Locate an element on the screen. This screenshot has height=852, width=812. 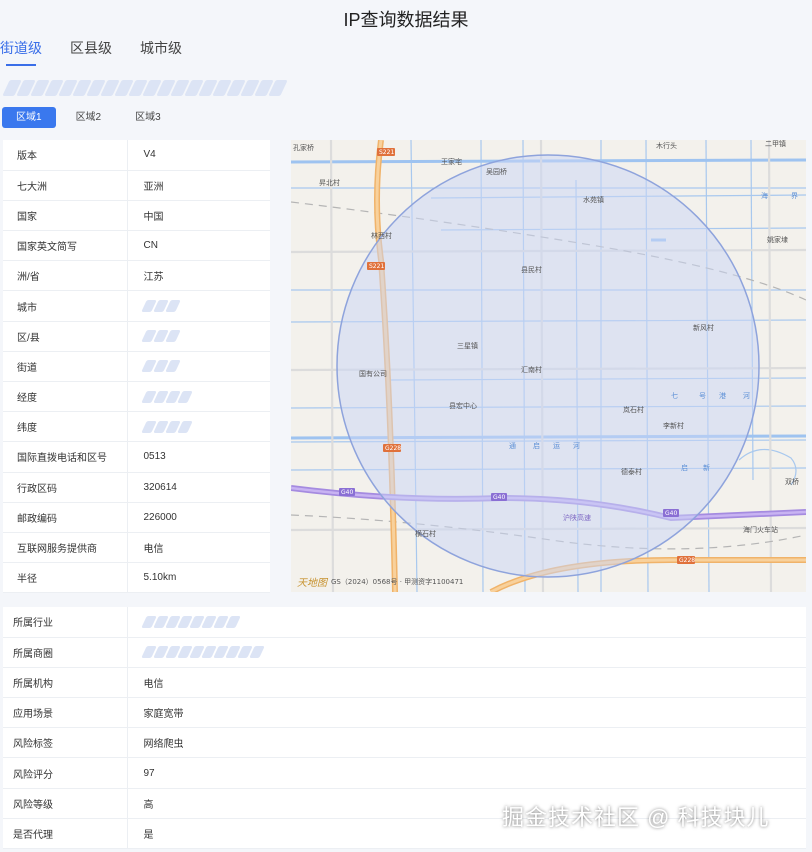
tab-street-level: 街道级 is located at coordinates (21, 51).